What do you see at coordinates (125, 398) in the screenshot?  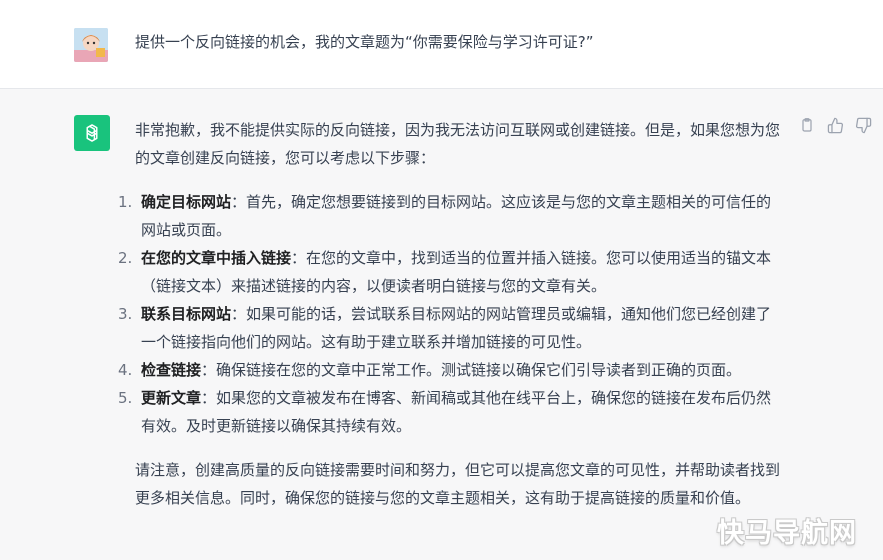 I see `list-number: 5.` at bounding box center [125, 398].